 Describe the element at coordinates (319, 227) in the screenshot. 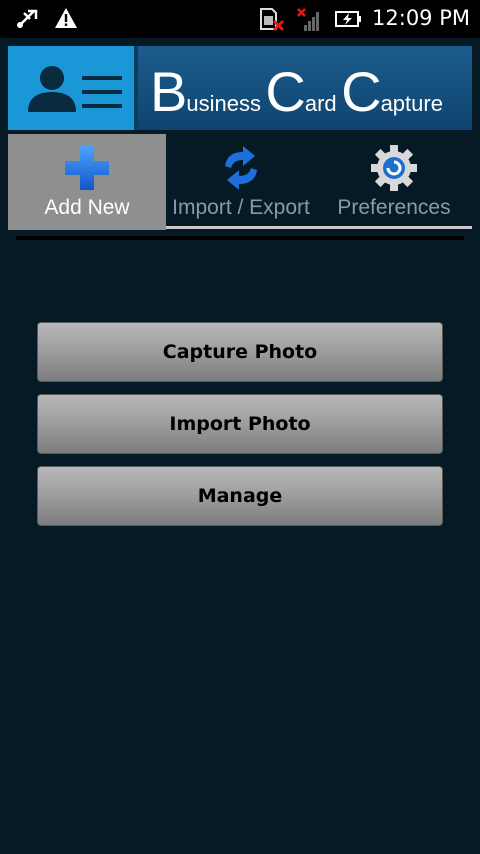

I see `tab-underline` at that location.